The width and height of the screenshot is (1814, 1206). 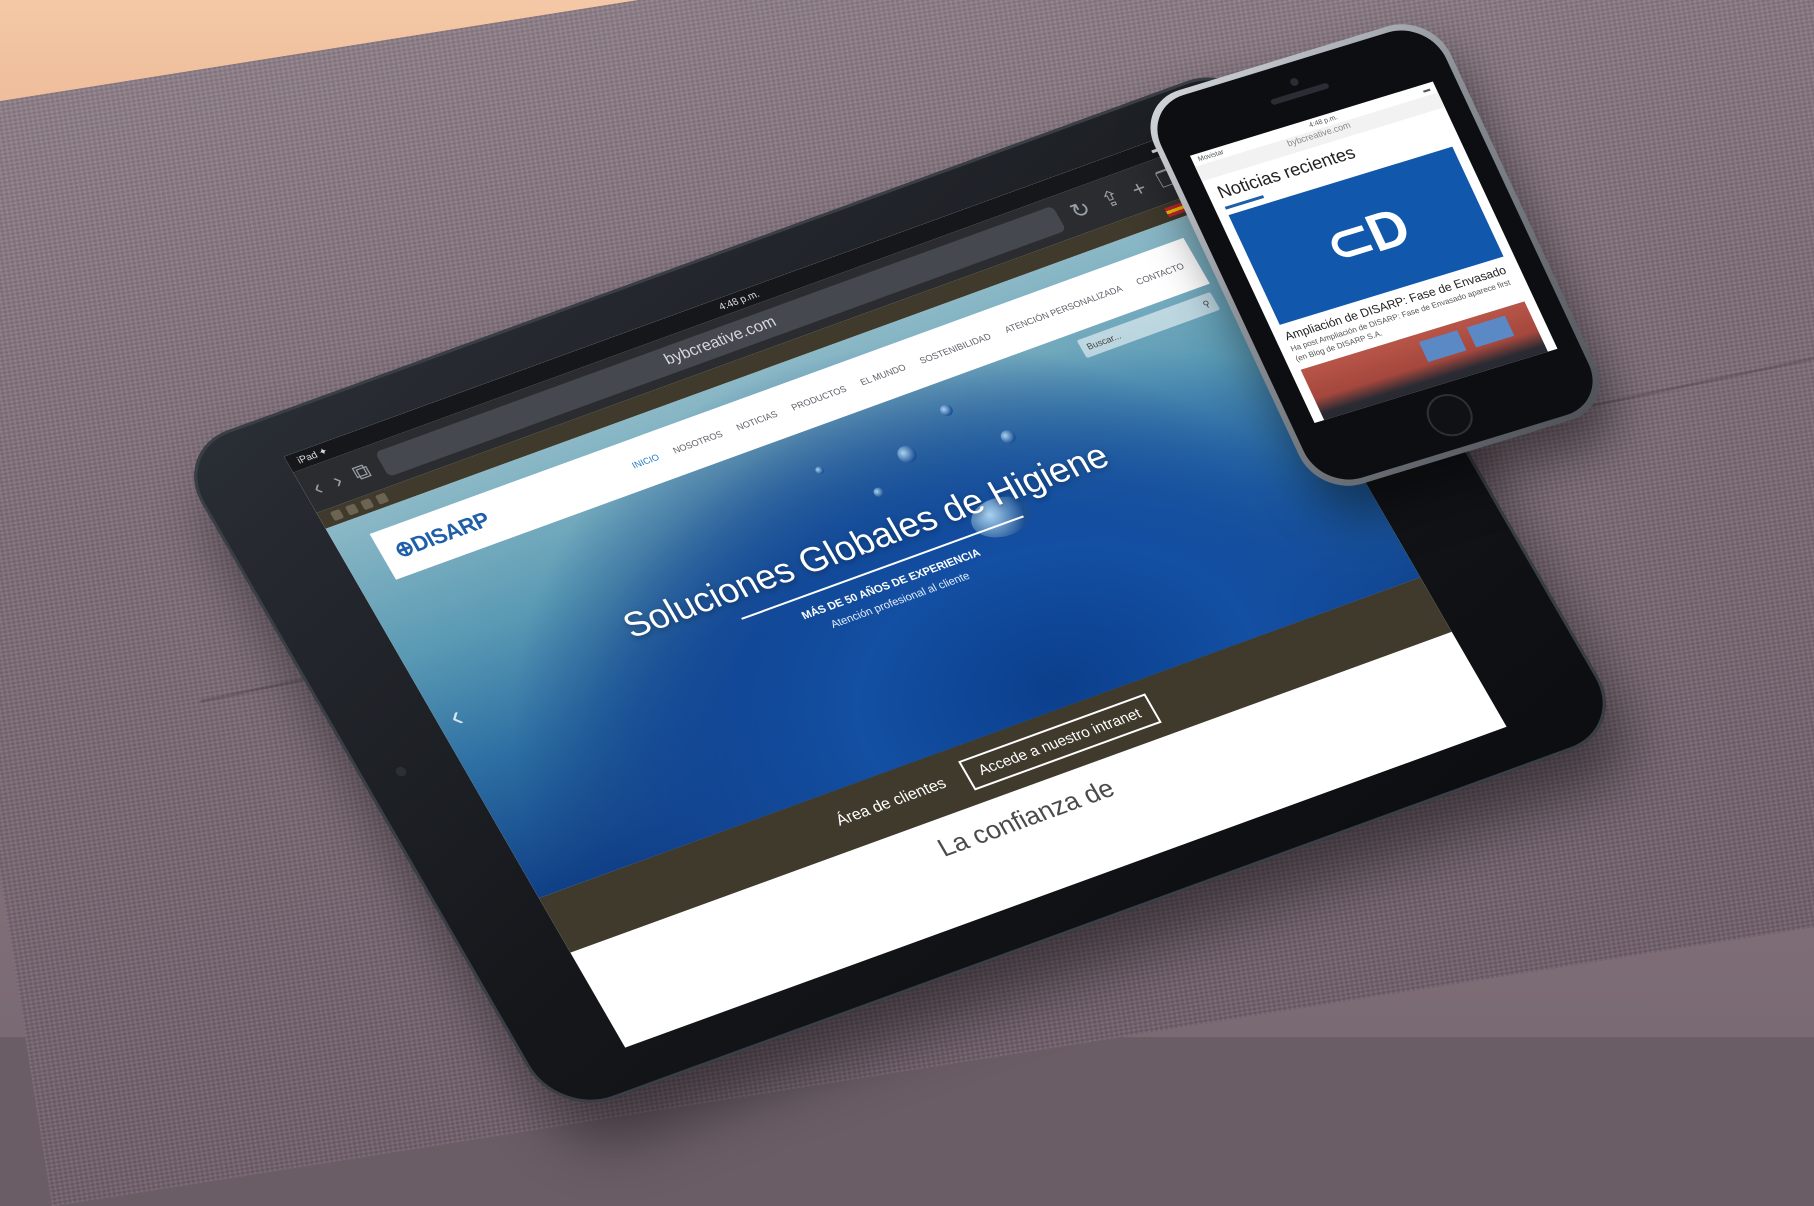 I want to click on phone-home-button, so click(x=1450, y=415).